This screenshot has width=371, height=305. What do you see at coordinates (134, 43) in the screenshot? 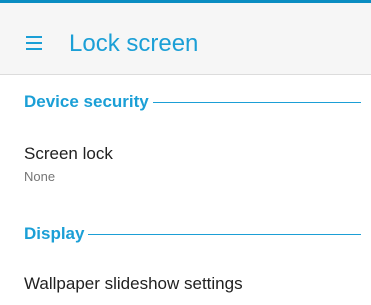
I see `page-title: Lock screen` at bounding box center [134, 43].